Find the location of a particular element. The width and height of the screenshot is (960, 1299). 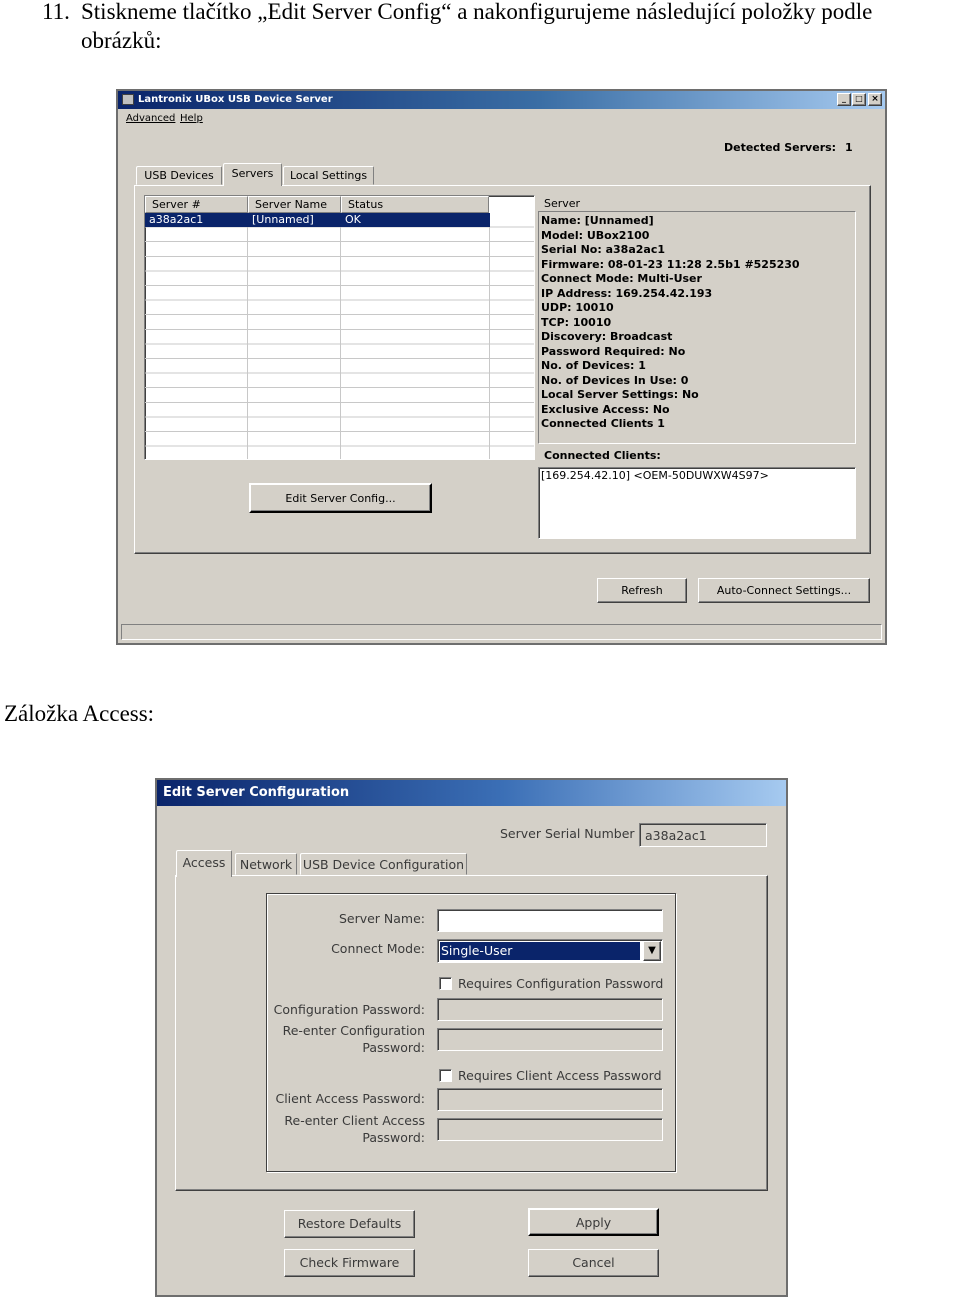

reenter-config-password-label-line2: Password: is located at coordinates (393, 1047).